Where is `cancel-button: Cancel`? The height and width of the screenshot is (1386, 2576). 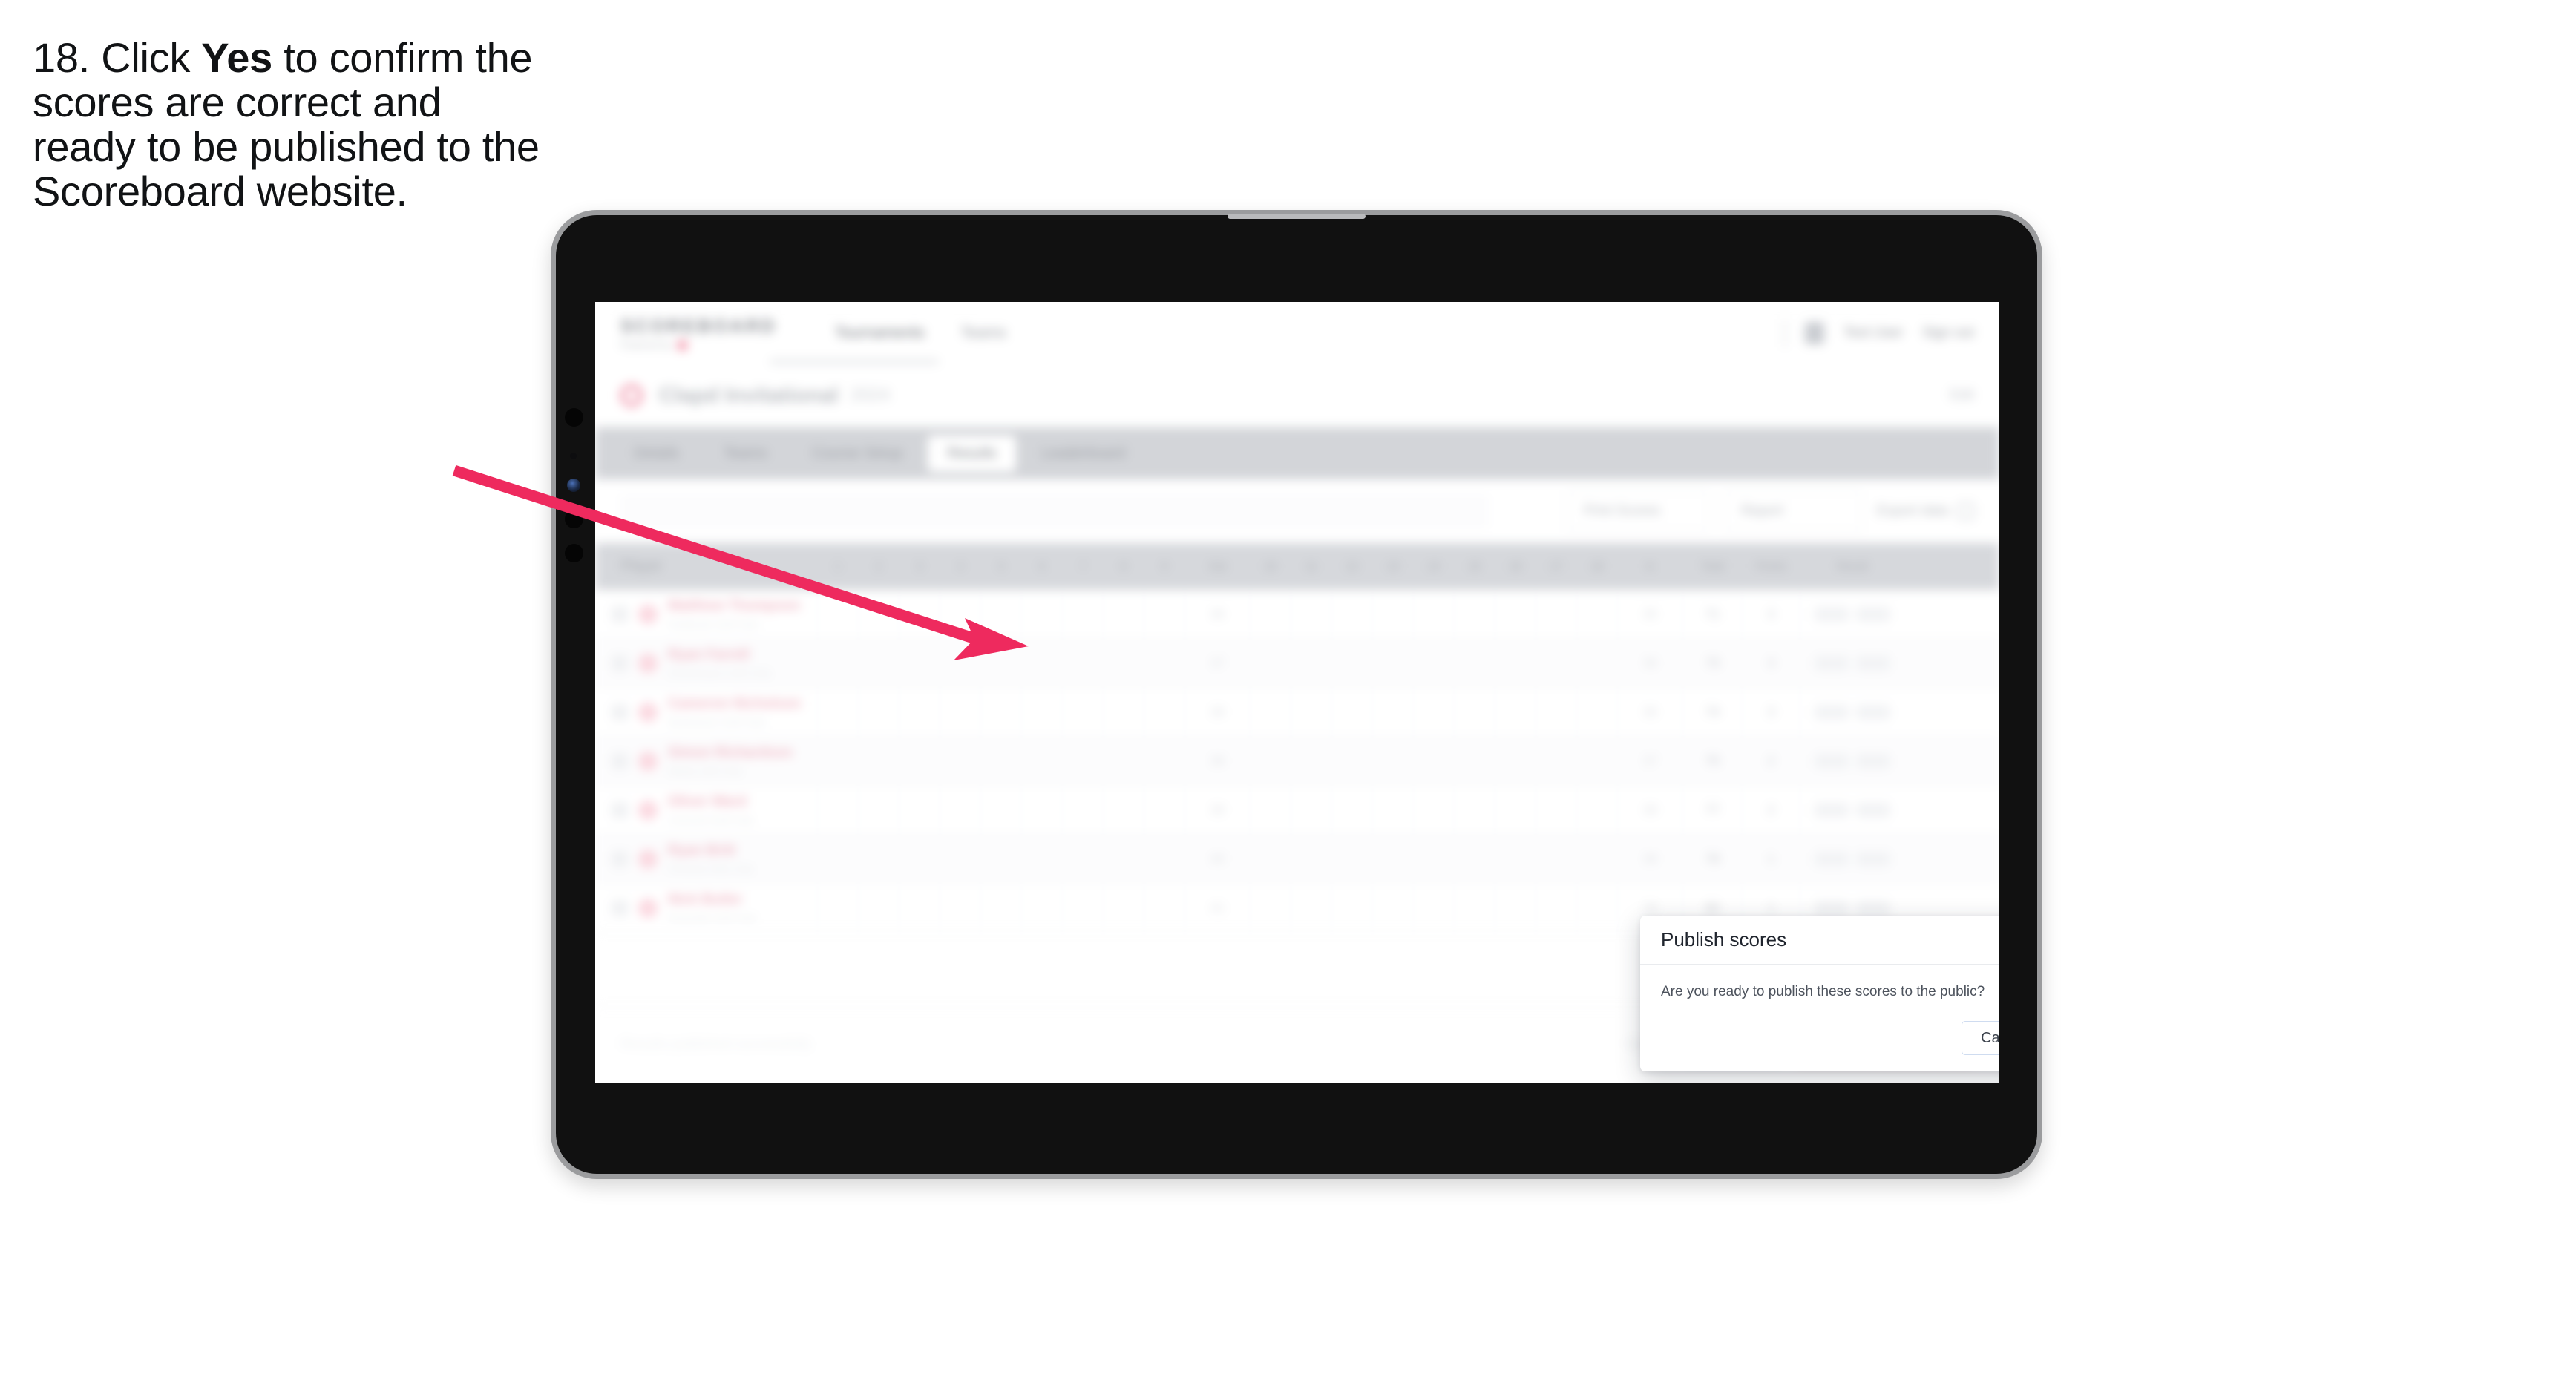 cancel-button: Cancel is located at coordinates (1980, 1038).